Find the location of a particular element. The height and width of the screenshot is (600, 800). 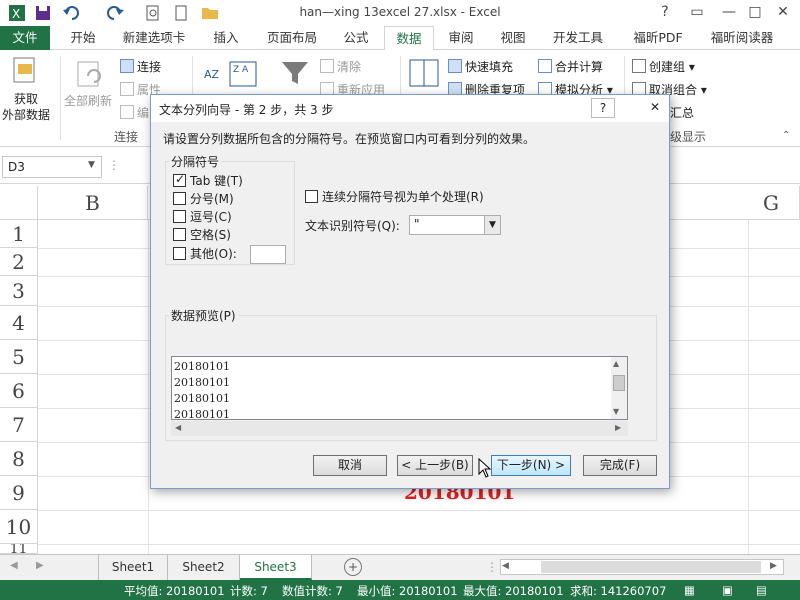

tab-data: 数据 is located at coordinates (409, 38).